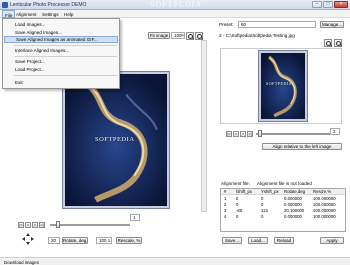  Describe the element at coordinates (335, 131) in the screenshot. I see `right-image-index: 2` at that location.